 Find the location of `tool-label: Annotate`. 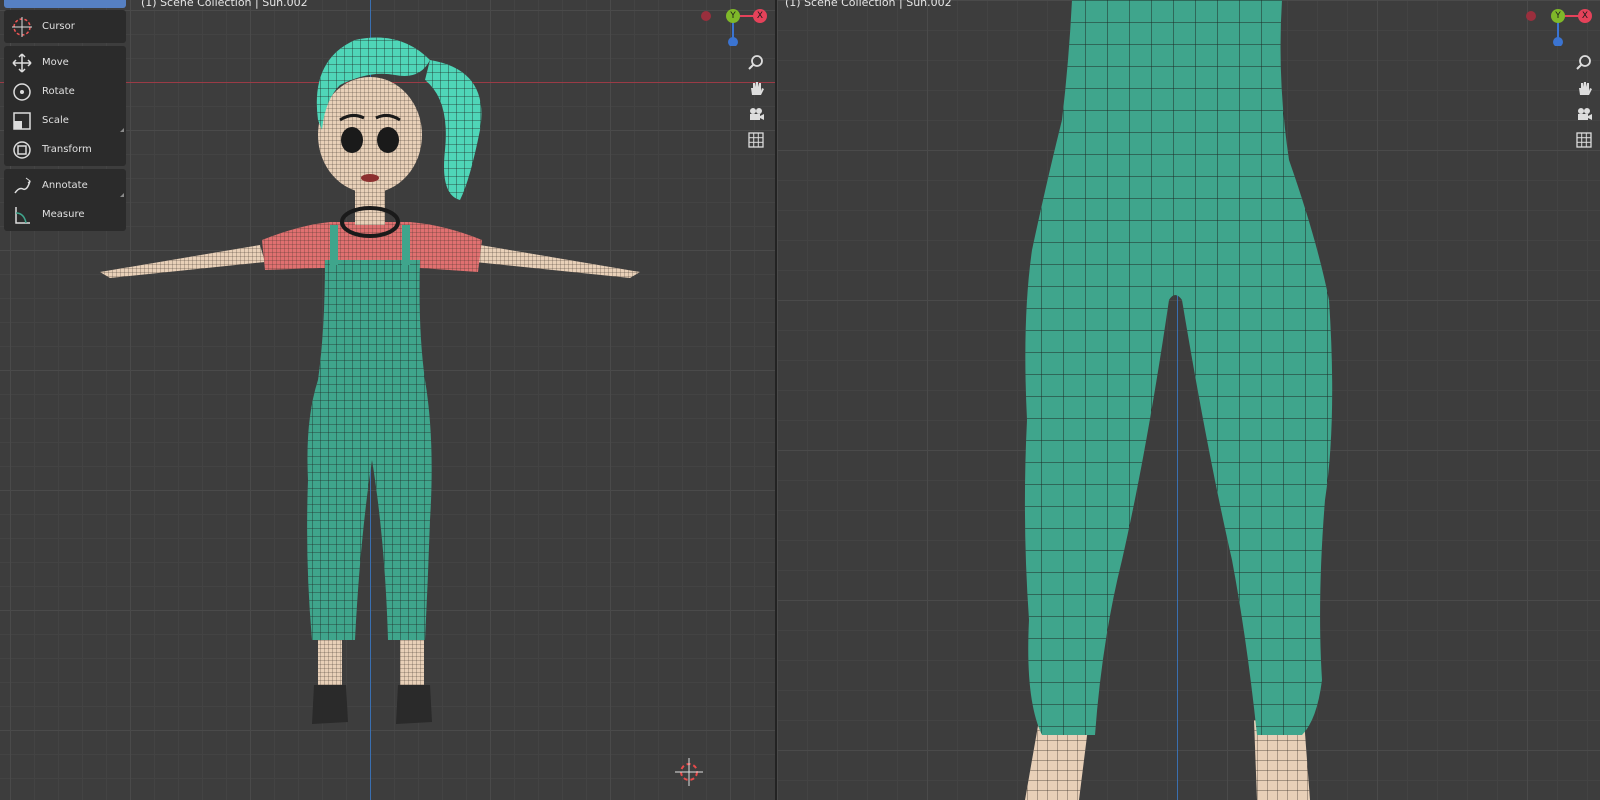

tool-label: Annotate is located at coordinates (65, 185).